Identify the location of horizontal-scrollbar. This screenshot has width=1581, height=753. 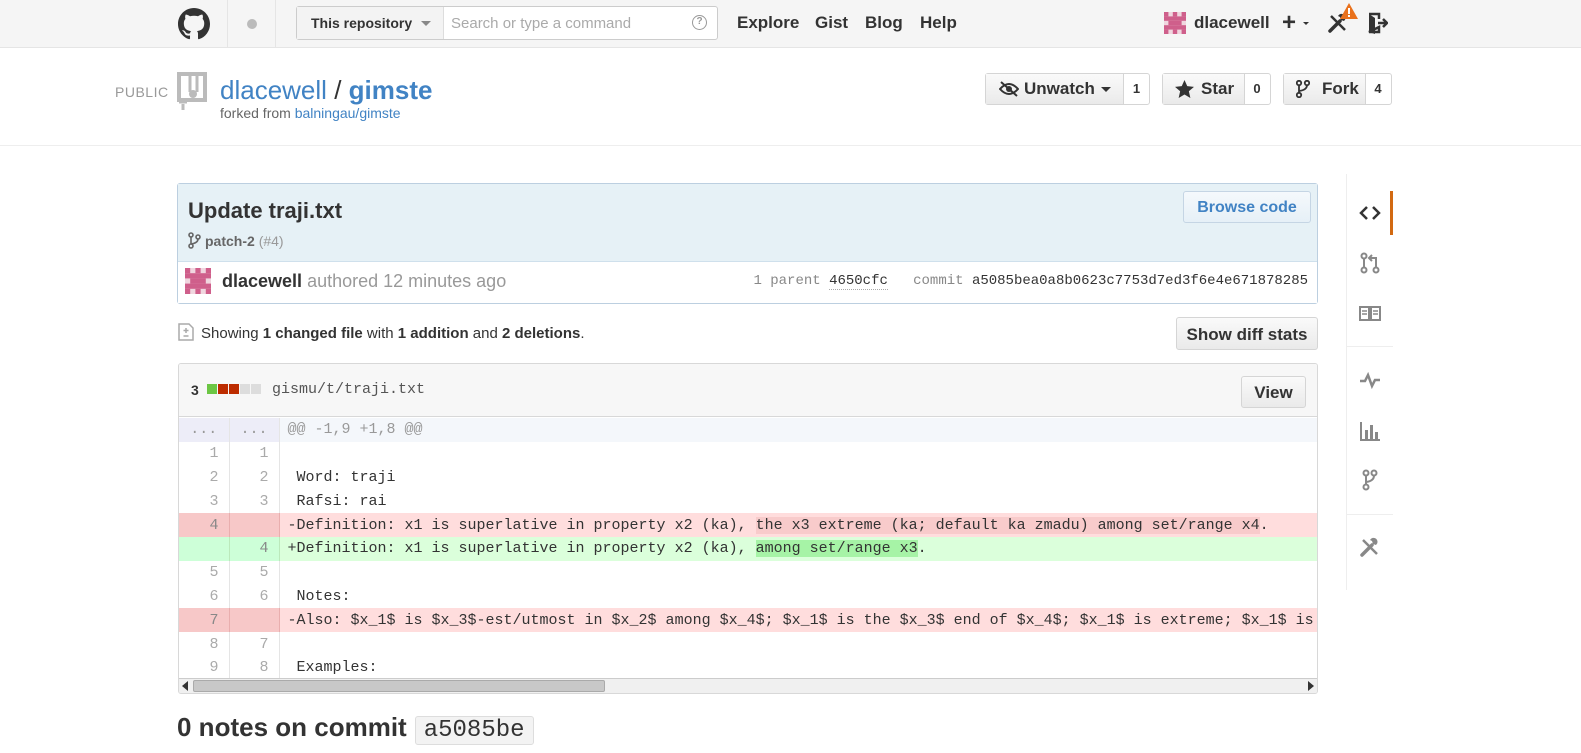
(748, 685).